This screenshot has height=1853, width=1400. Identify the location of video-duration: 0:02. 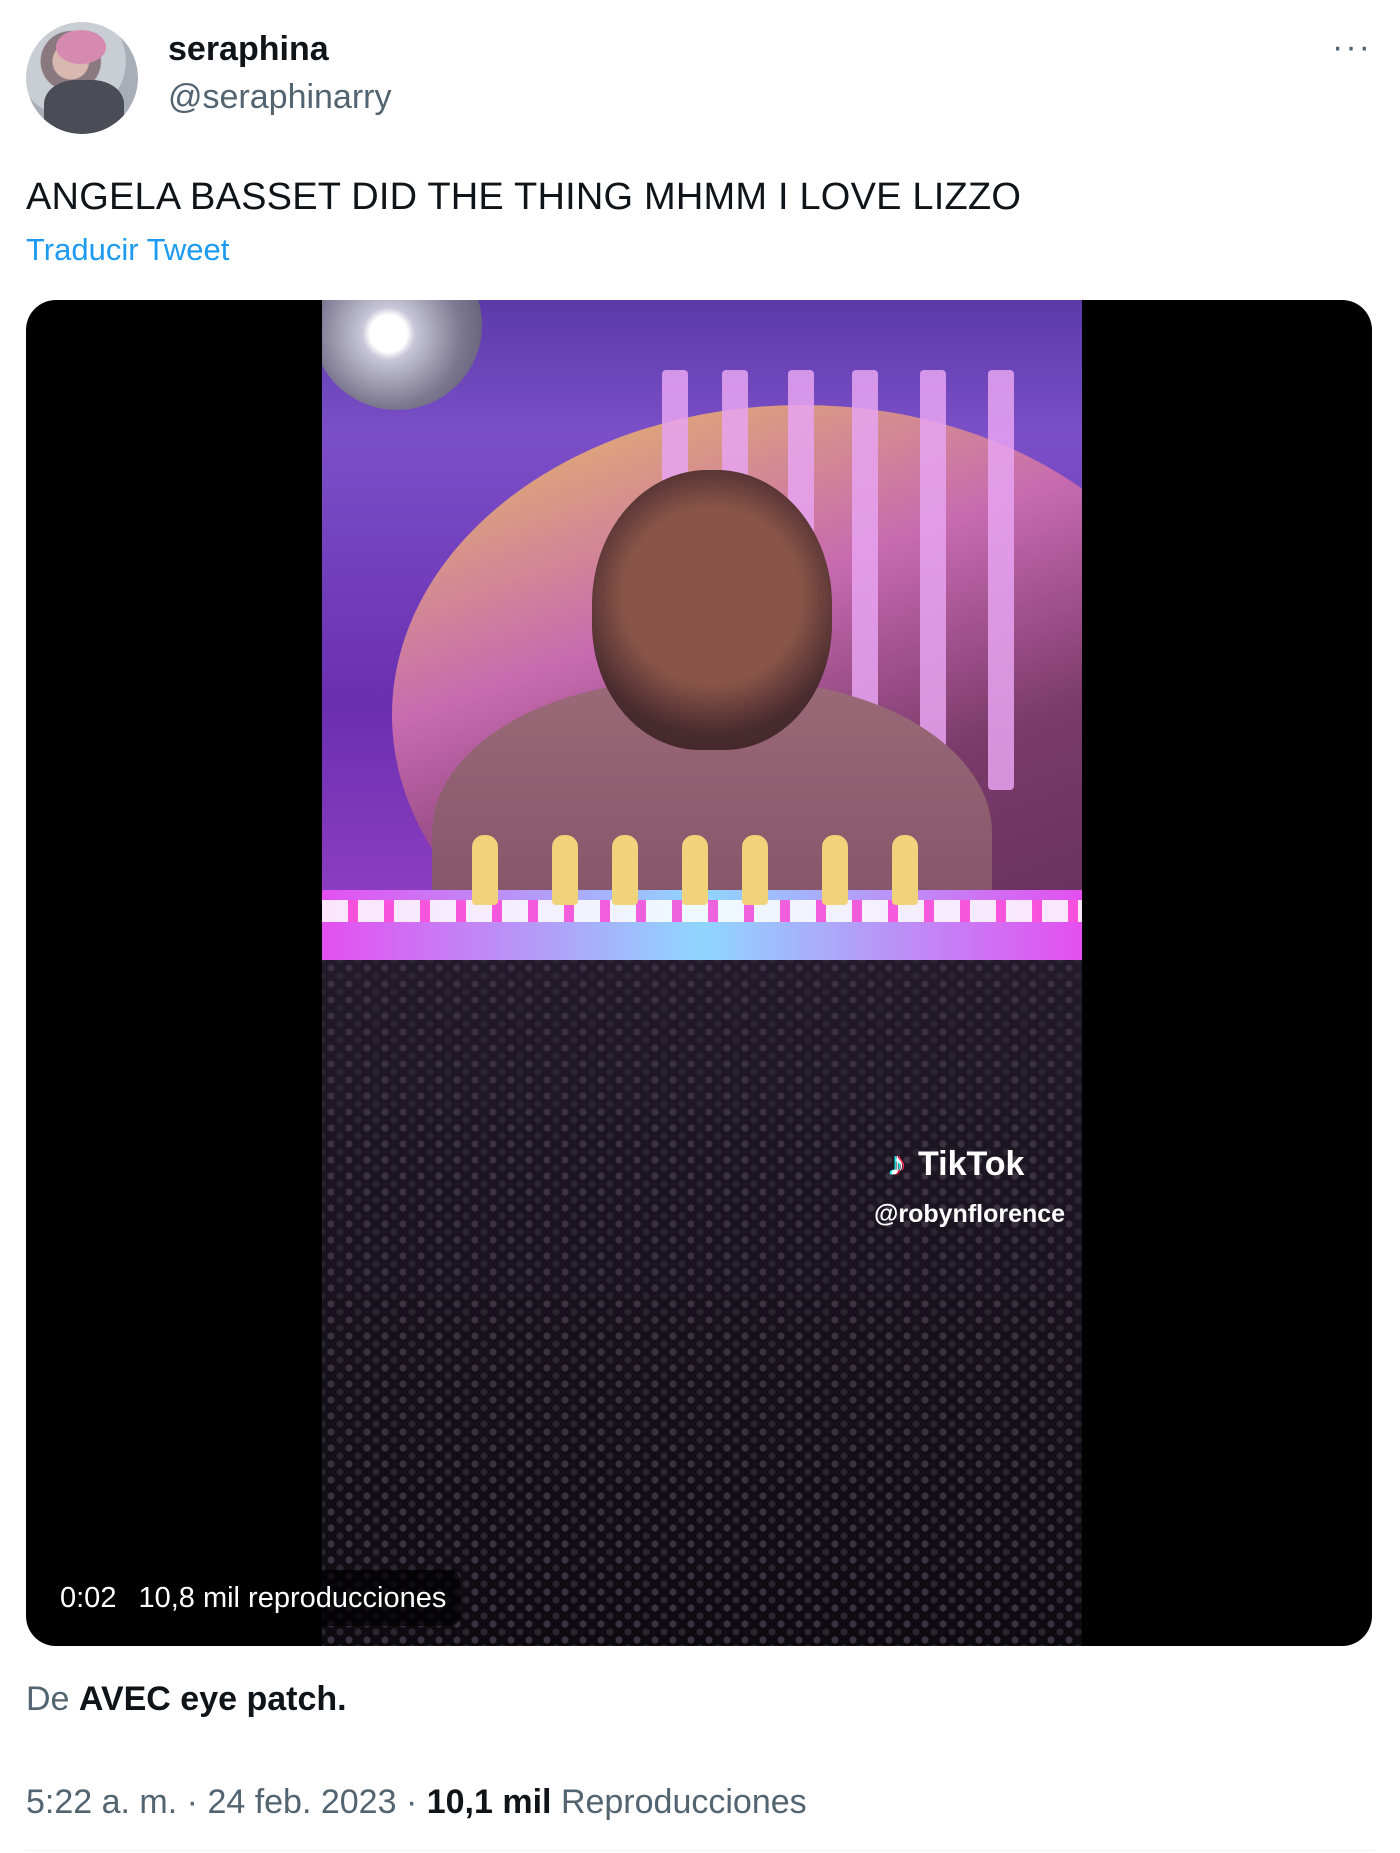
(88, 1597).